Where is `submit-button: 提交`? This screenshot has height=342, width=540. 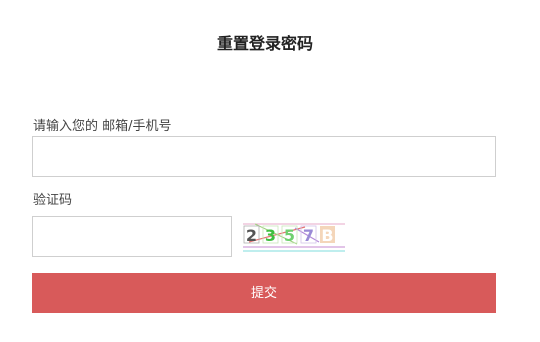
submit-button: 提交 is located at coordinates (264, 293).